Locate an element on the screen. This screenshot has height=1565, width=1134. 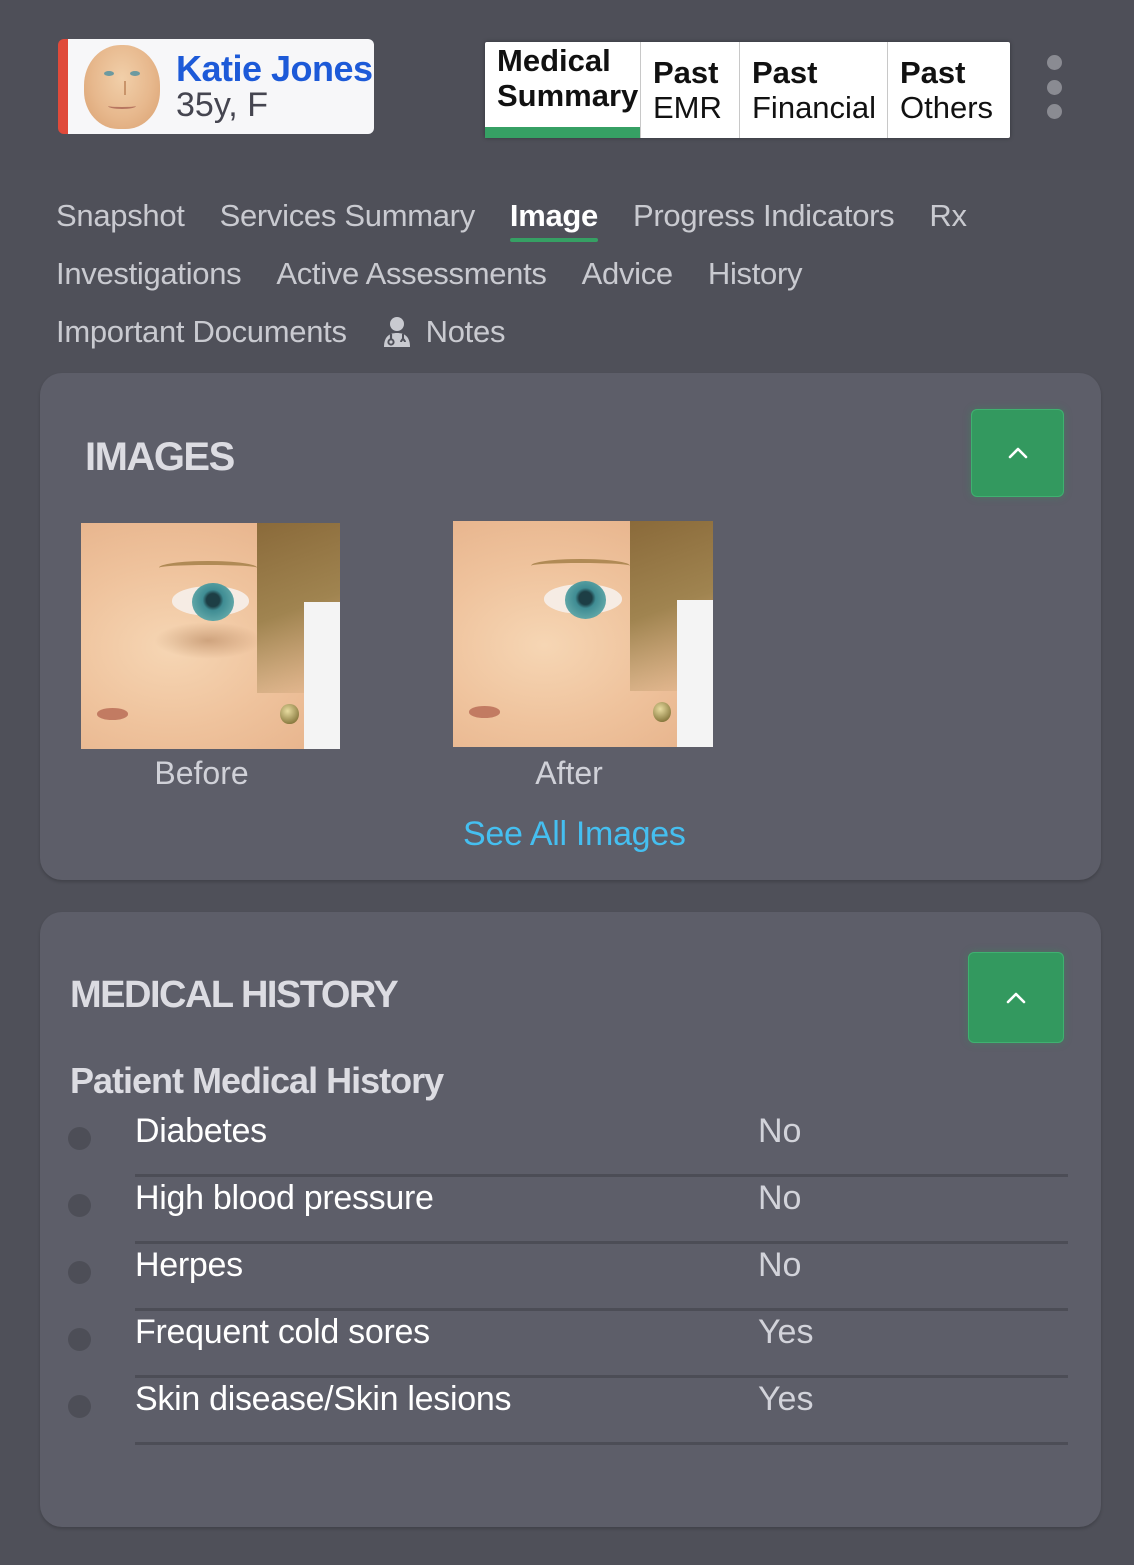
medical-history-title: MEDICAL HISTORY is located at coordinates (234, 995).